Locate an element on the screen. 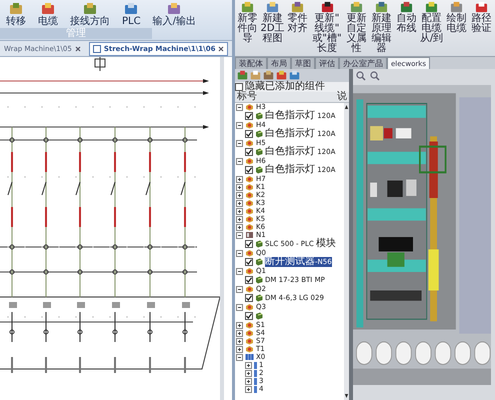 The height and width of the screenshot is (400, 495). ribbon-button: 更新自定义属性 is located at coordinates (356, 27).